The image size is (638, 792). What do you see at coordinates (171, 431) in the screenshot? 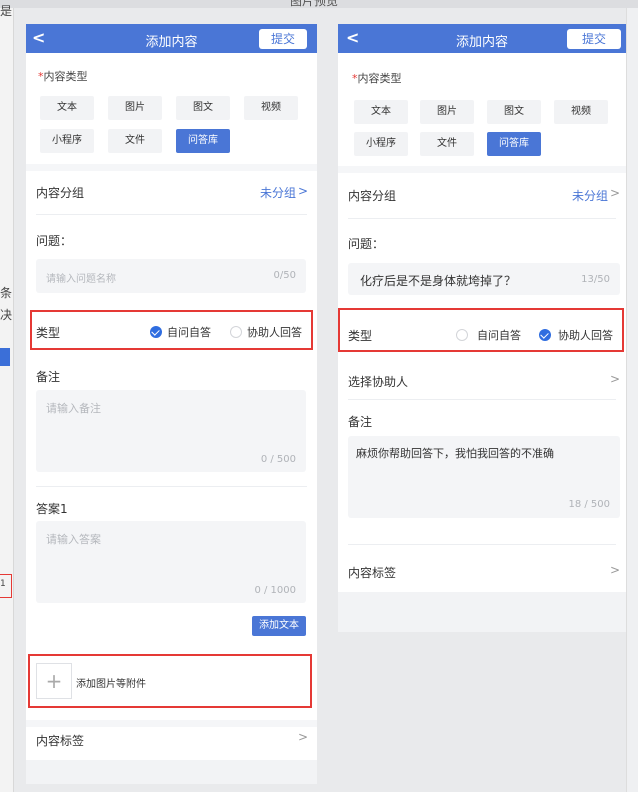
I see `remark-textarea: 请输入备注 0 / 500` at bounding box center [171, 431].